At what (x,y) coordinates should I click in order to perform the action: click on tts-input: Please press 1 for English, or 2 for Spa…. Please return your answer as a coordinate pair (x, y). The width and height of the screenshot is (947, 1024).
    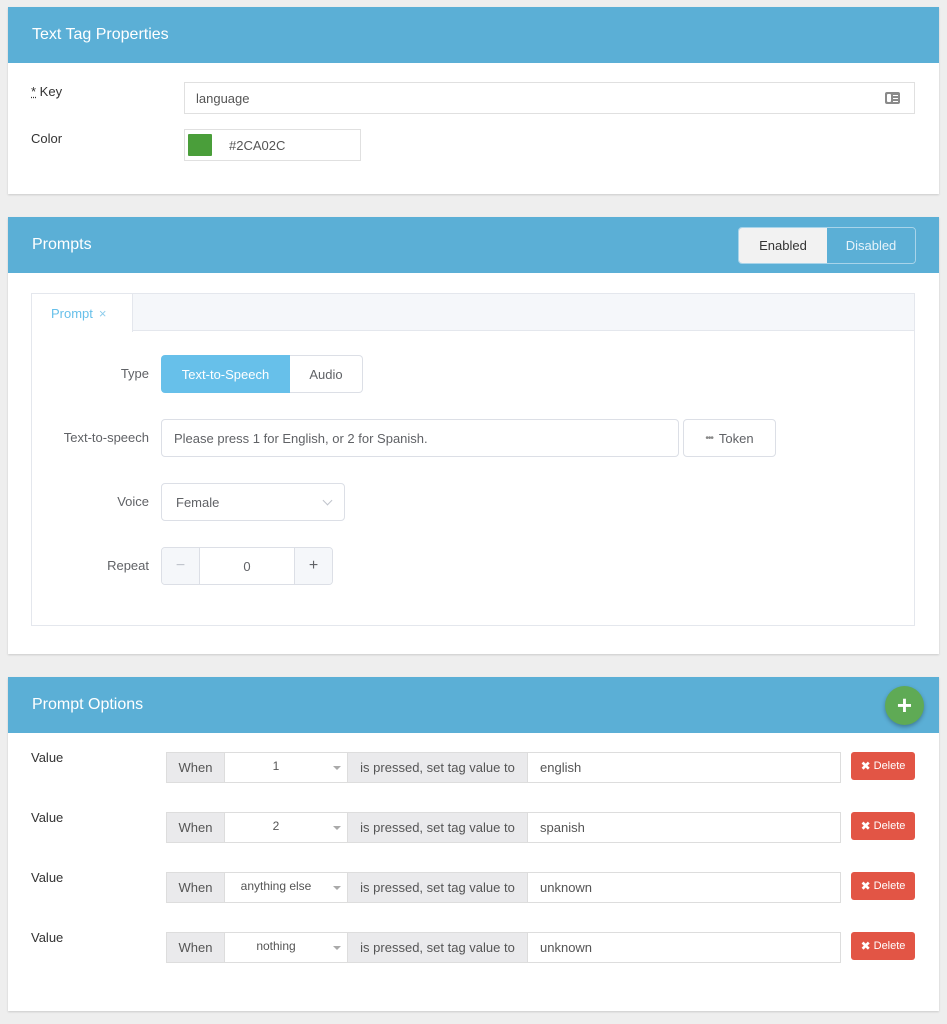
    Looking at the image, I should click on (420, 438).